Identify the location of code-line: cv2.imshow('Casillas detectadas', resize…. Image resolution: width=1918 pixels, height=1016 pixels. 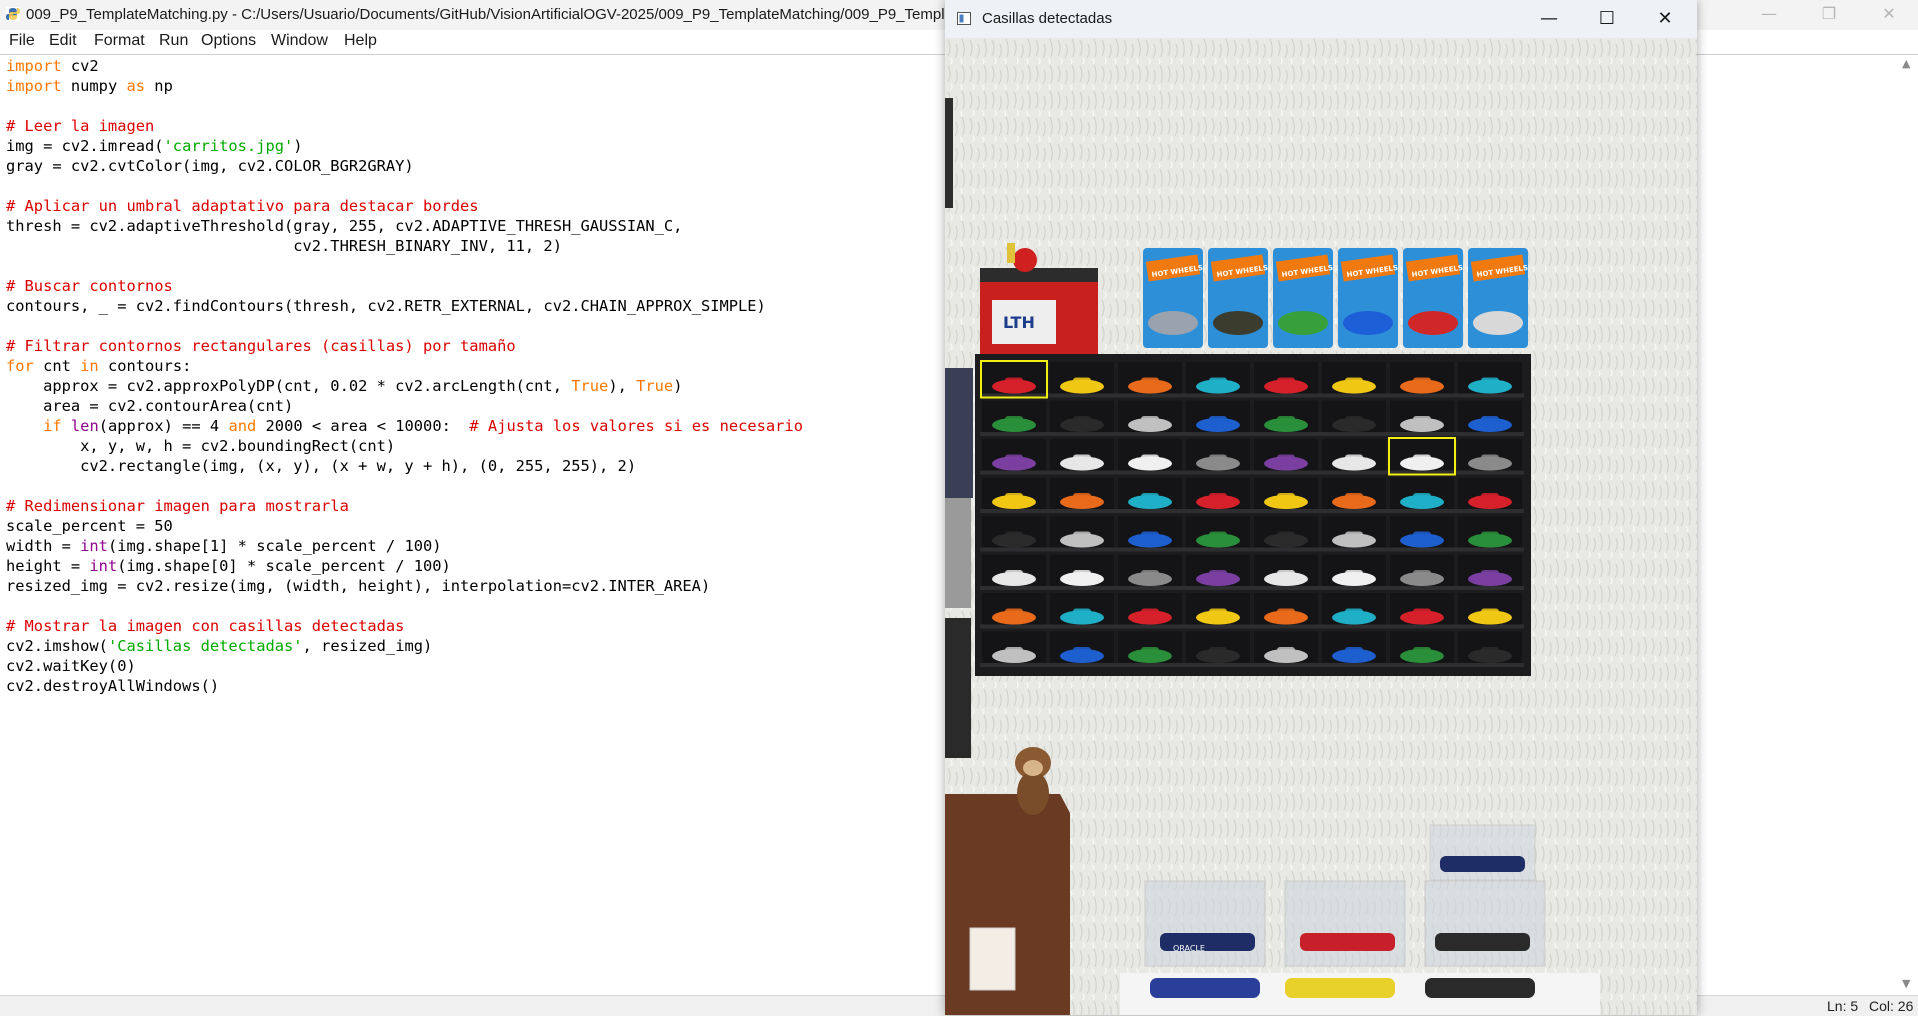
(476, 646).